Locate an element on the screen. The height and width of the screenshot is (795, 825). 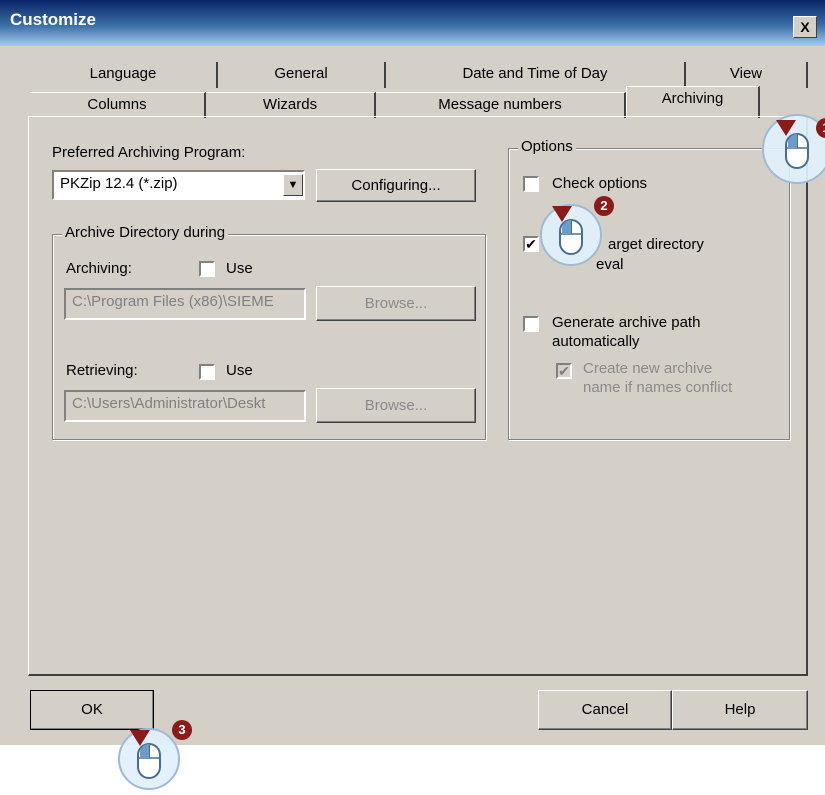
target-directory-label: arget directory is located at coordinates (656, 244).